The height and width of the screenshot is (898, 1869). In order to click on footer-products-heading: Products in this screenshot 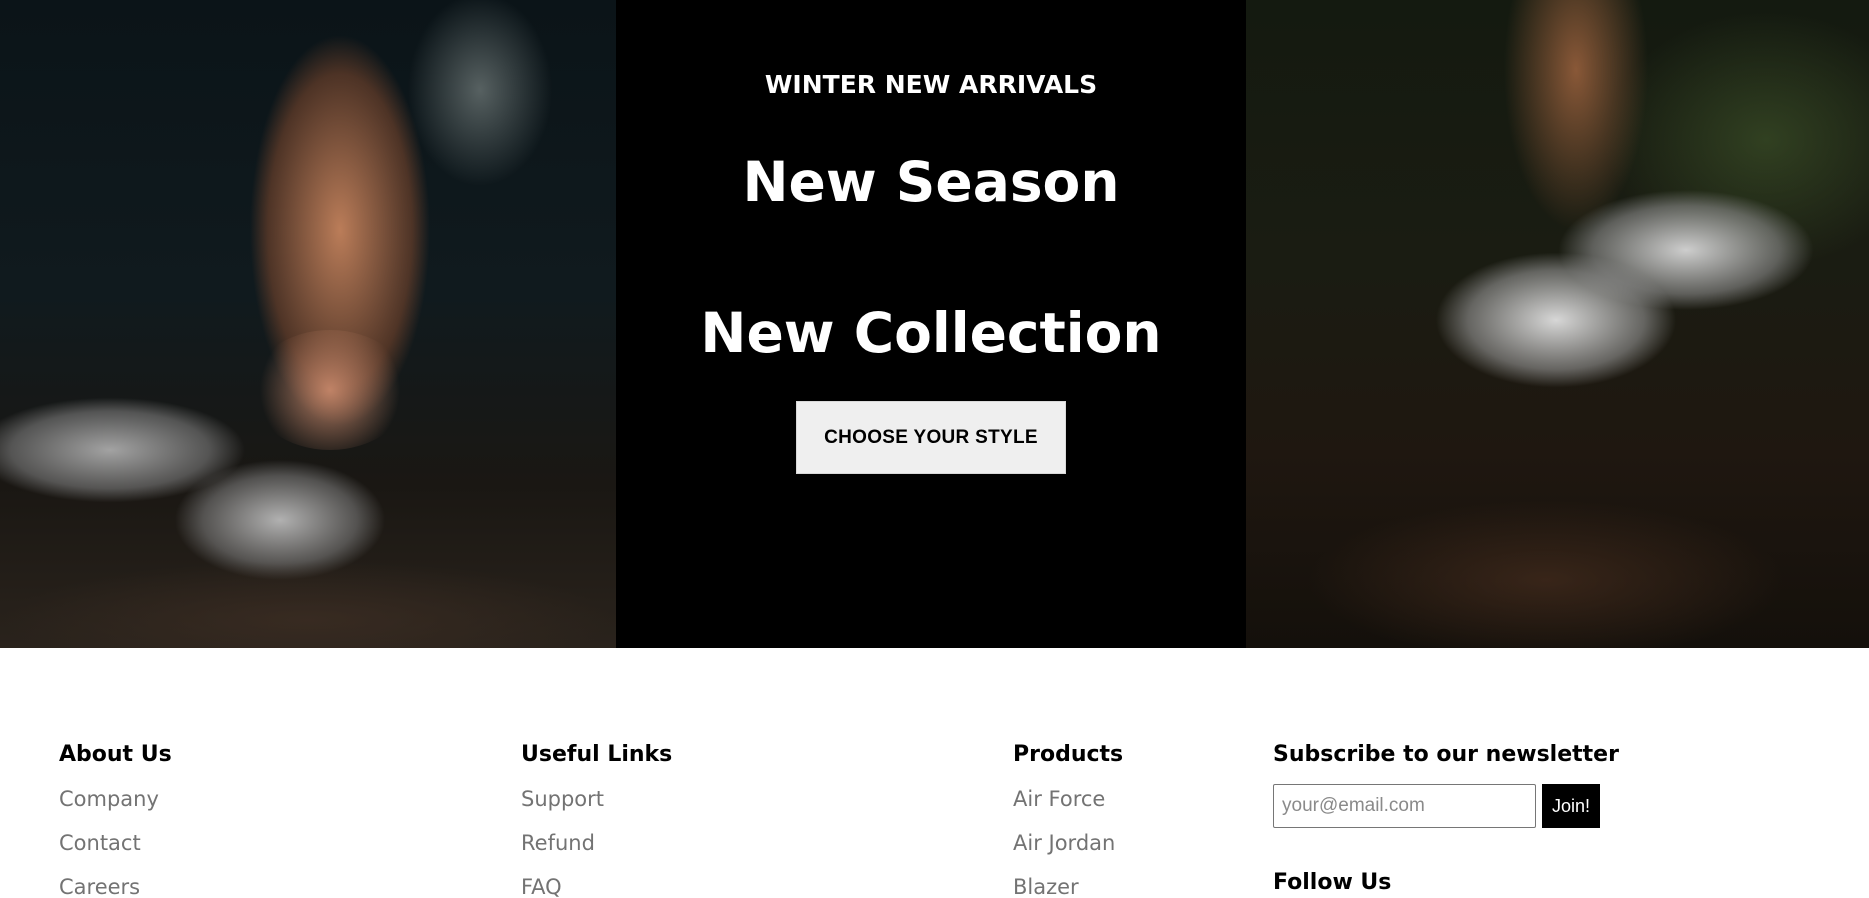, I will do `click(1068, 754)`.